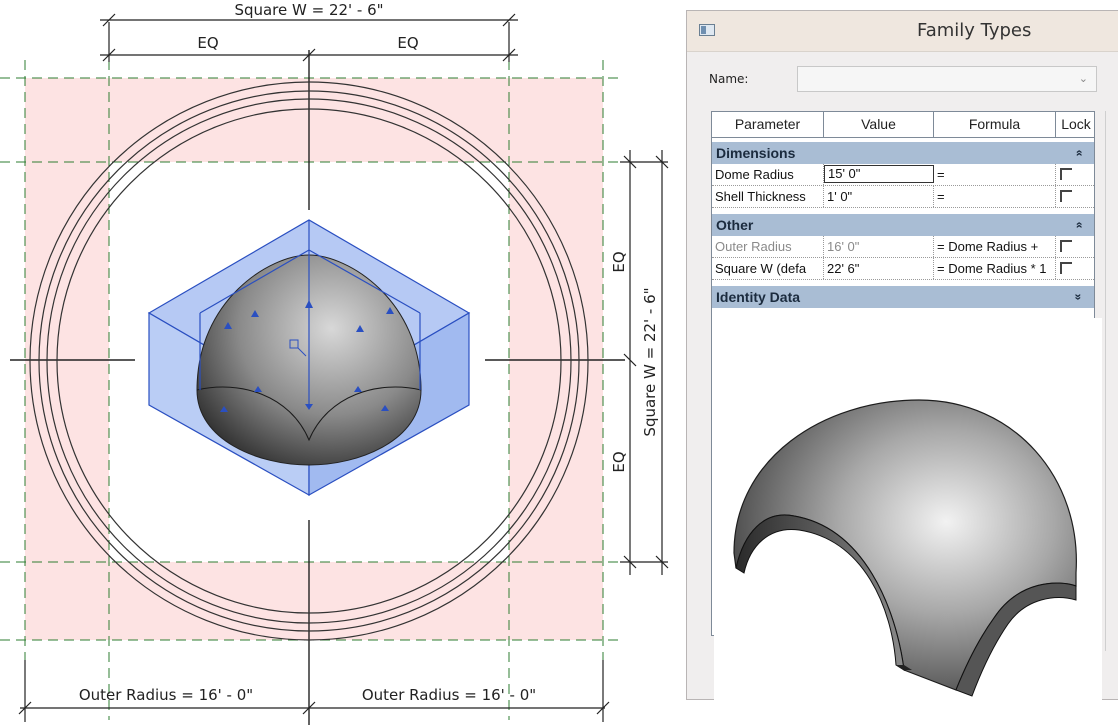  Describe the element at coordinates (768, 246) in the screenshot. I see `parameter-name: Outer Radius` at that location.